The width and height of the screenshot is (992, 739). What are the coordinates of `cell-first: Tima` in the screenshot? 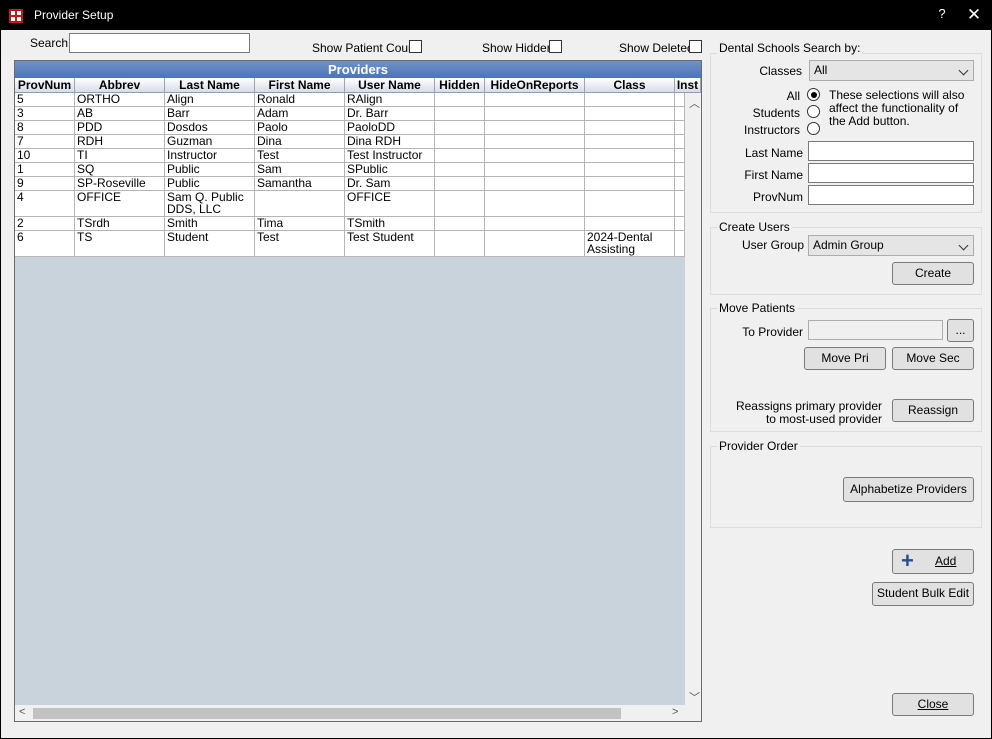 It's located at (300, 223).